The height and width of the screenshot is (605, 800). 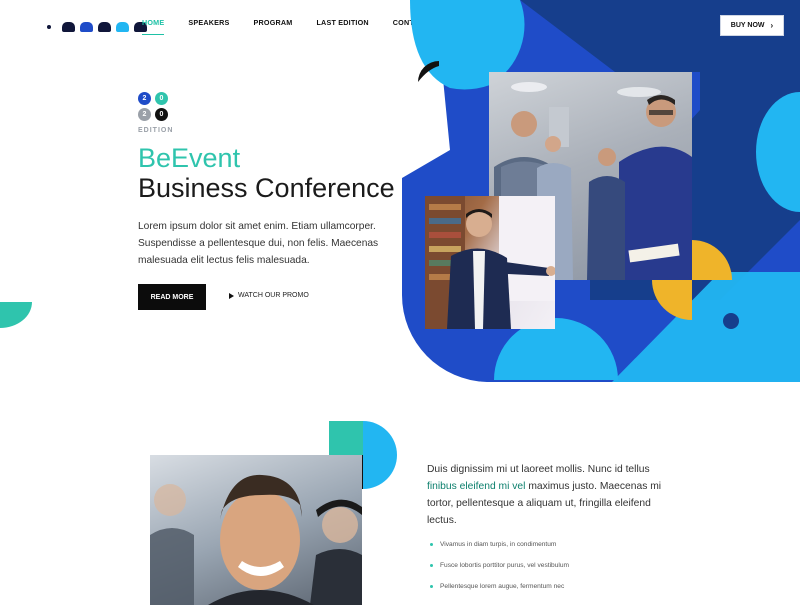 I want to click on about-highlight: finibus eleifend mi vel, so click(x=476, y=486).